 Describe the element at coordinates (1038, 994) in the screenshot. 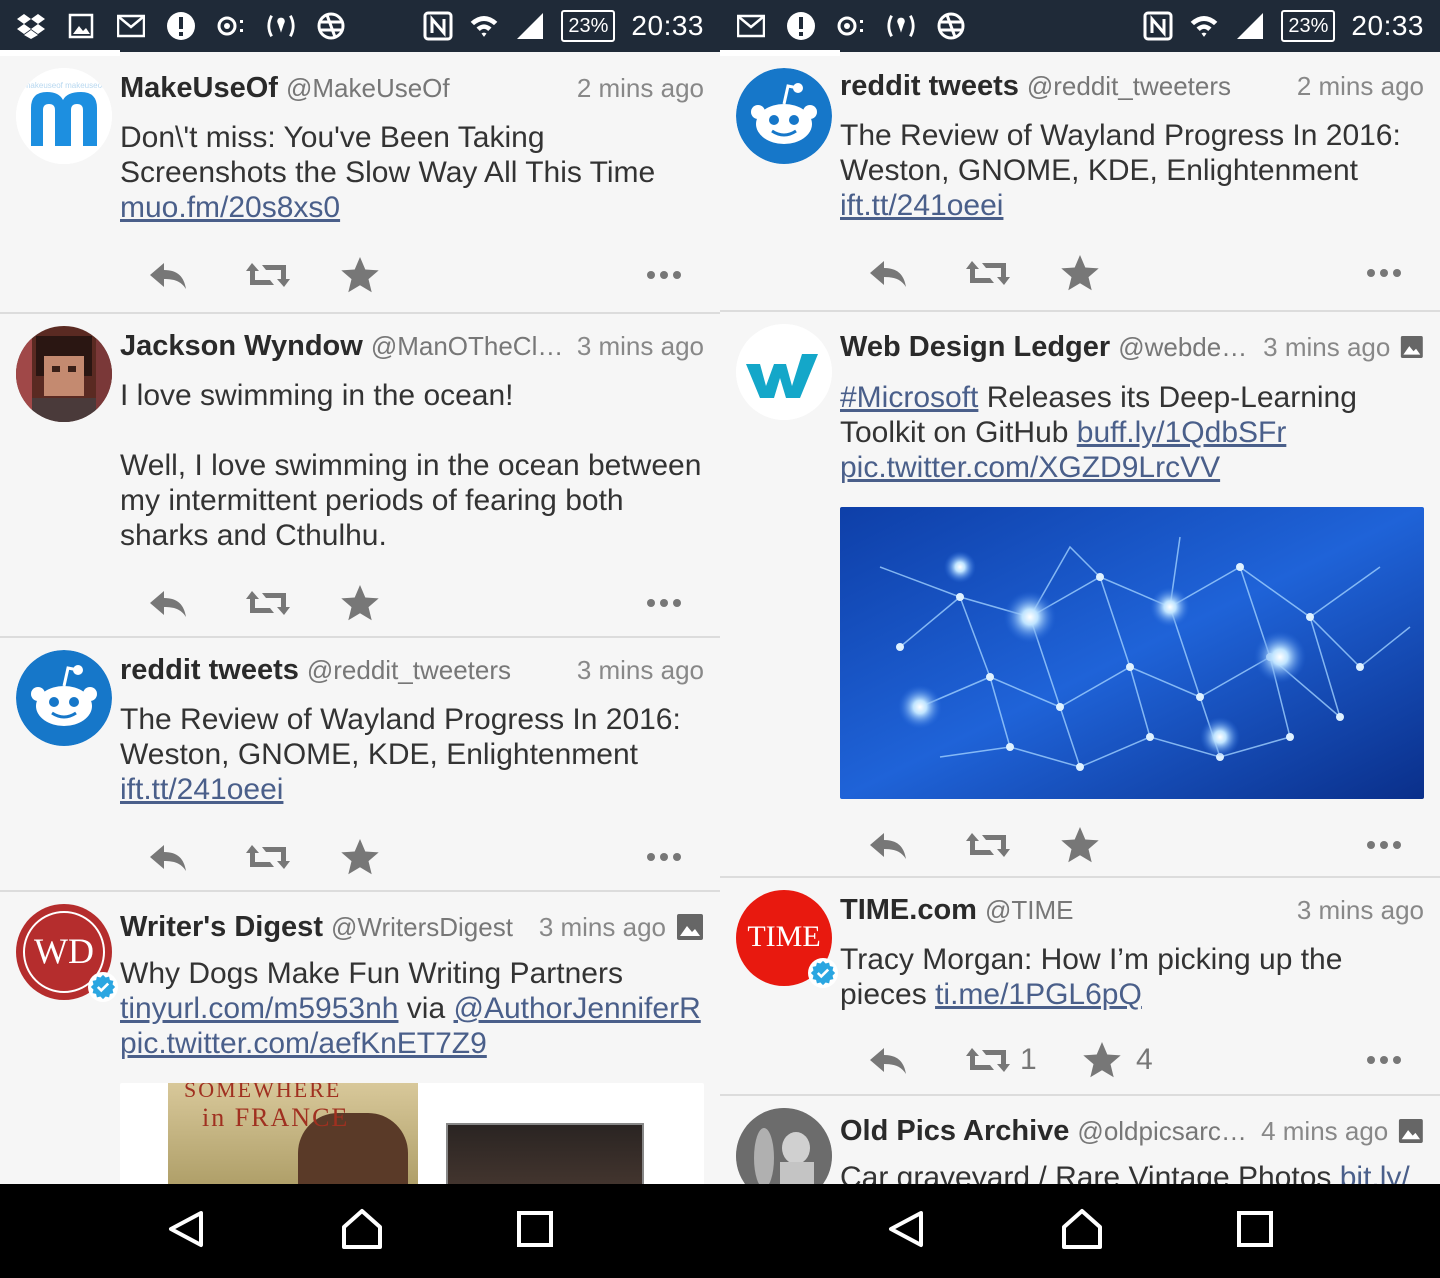

I see `tweet-link: ti.me/1PGL6pQ` at that location.